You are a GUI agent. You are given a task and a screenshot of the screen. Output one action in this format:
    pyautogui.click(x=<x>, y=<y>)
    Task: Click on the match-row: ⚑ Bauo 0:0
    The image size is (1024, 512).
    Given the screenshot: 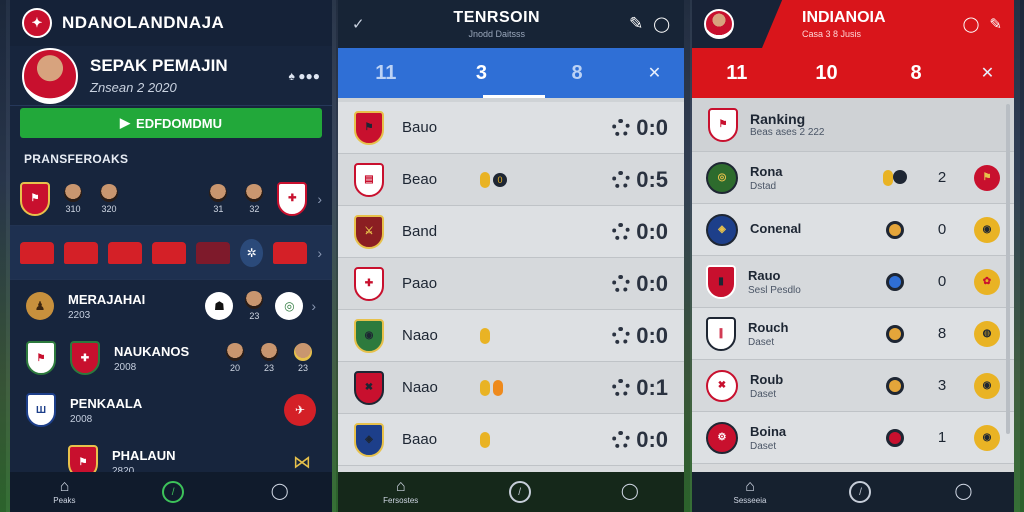 What is the action you would take?
    pyautogui.click(x=511, y=128)
    